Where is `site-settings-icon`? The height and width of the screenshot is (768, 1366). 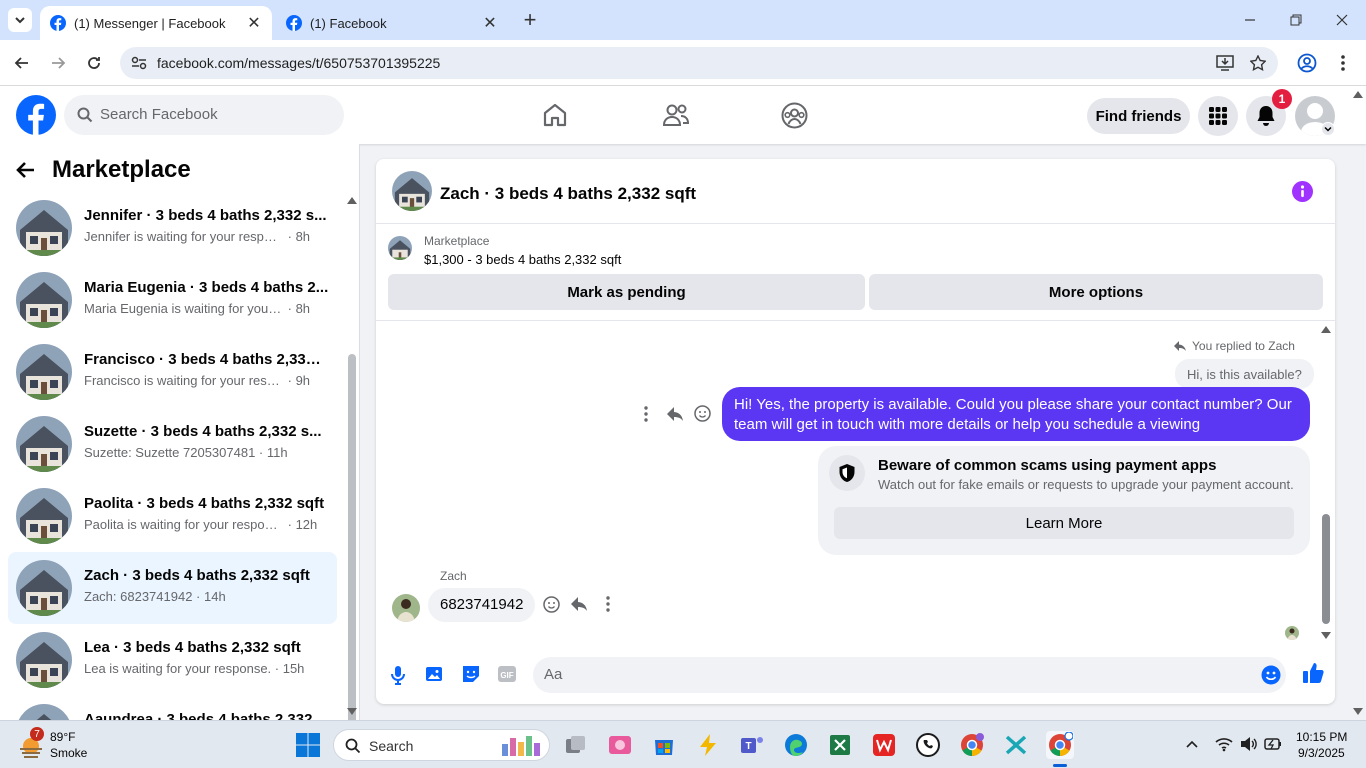
site-settings-icon is located at coordinates (139, 63).